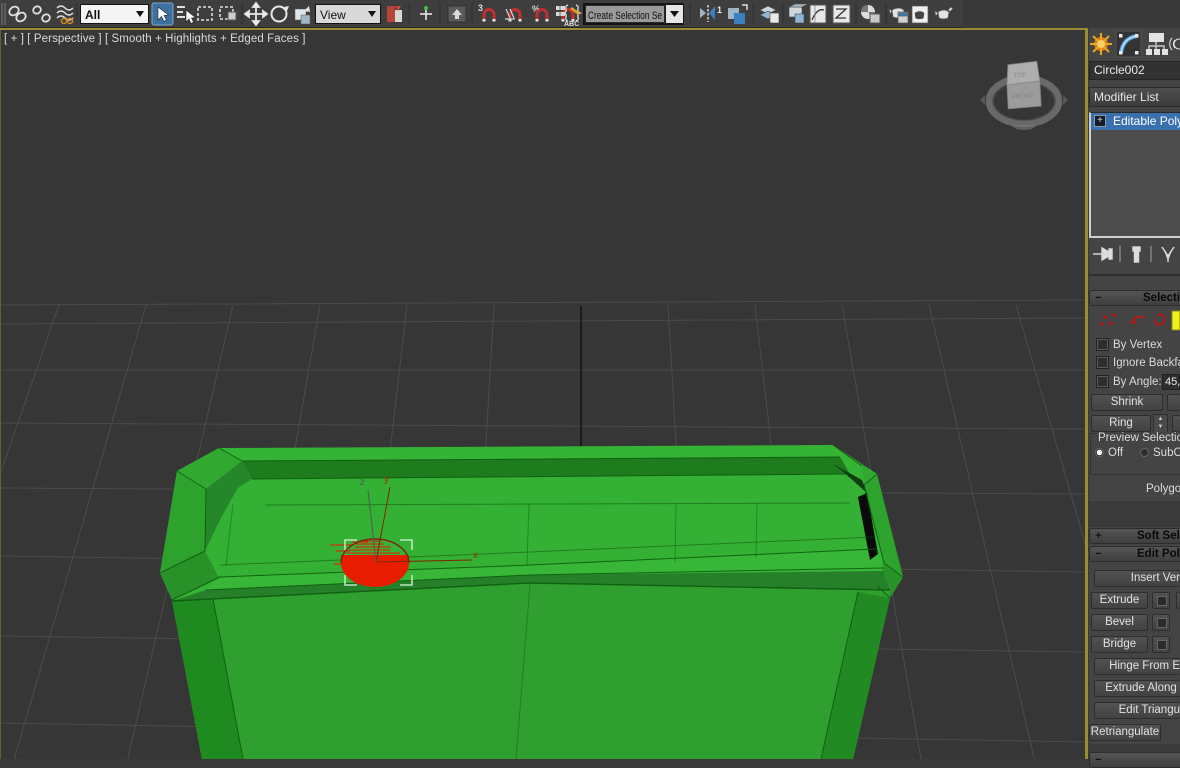 The image size is (1180, 768). What do you see at coordinates (362, 482) in the screenshot?
I see `svg-text: z` at bounding box center [362, 482].